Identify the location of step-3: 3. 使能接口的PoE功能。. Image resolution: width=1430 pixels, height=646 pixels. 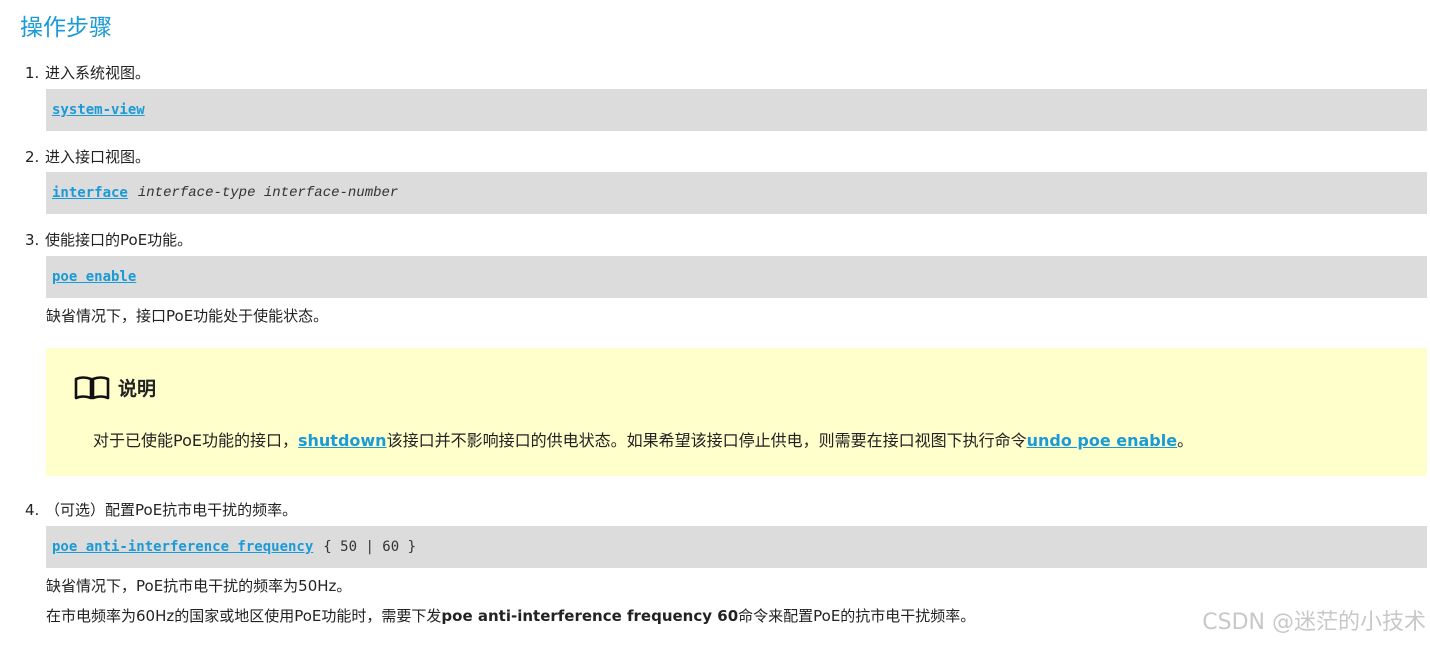
(108, 239).